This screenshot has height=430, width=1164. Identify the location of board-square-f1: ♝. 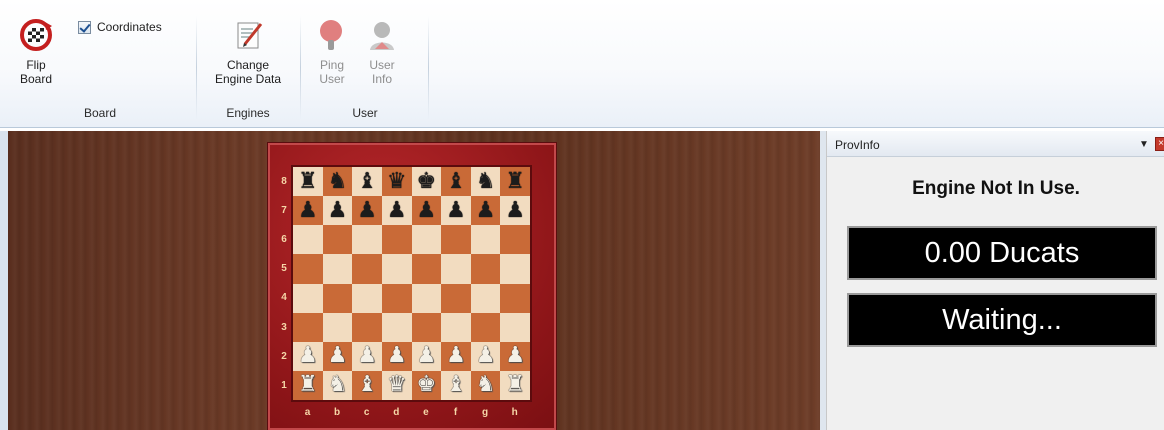
(456, 385).